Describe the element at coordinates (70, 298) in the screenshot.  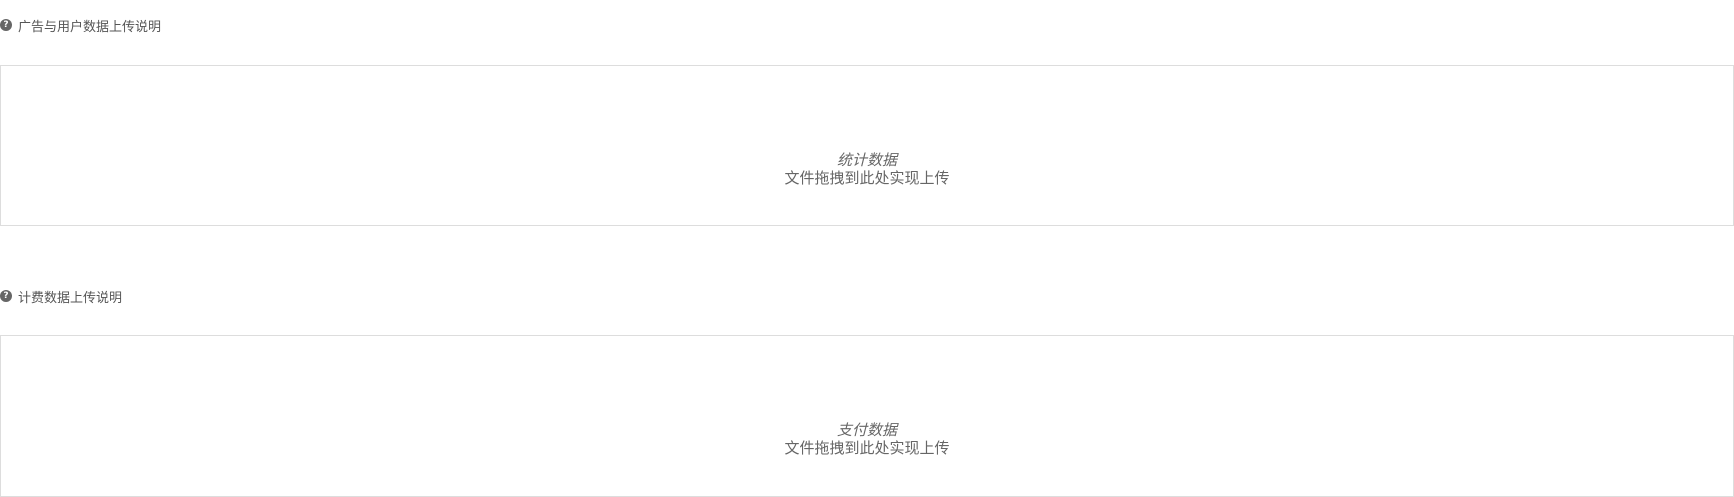
I see `billing-upload-help-label: 计费数据上传说明` at that location.